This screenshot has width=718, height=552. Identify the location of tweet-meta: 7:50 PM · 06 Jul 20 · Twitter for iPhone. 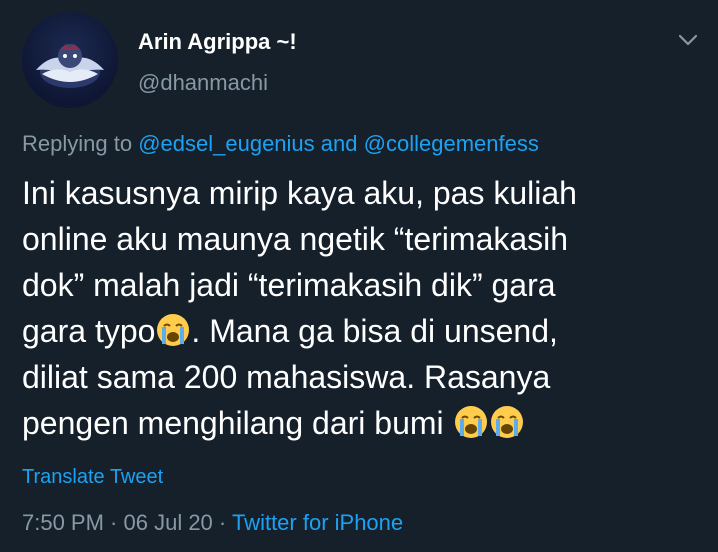
(212, 523).